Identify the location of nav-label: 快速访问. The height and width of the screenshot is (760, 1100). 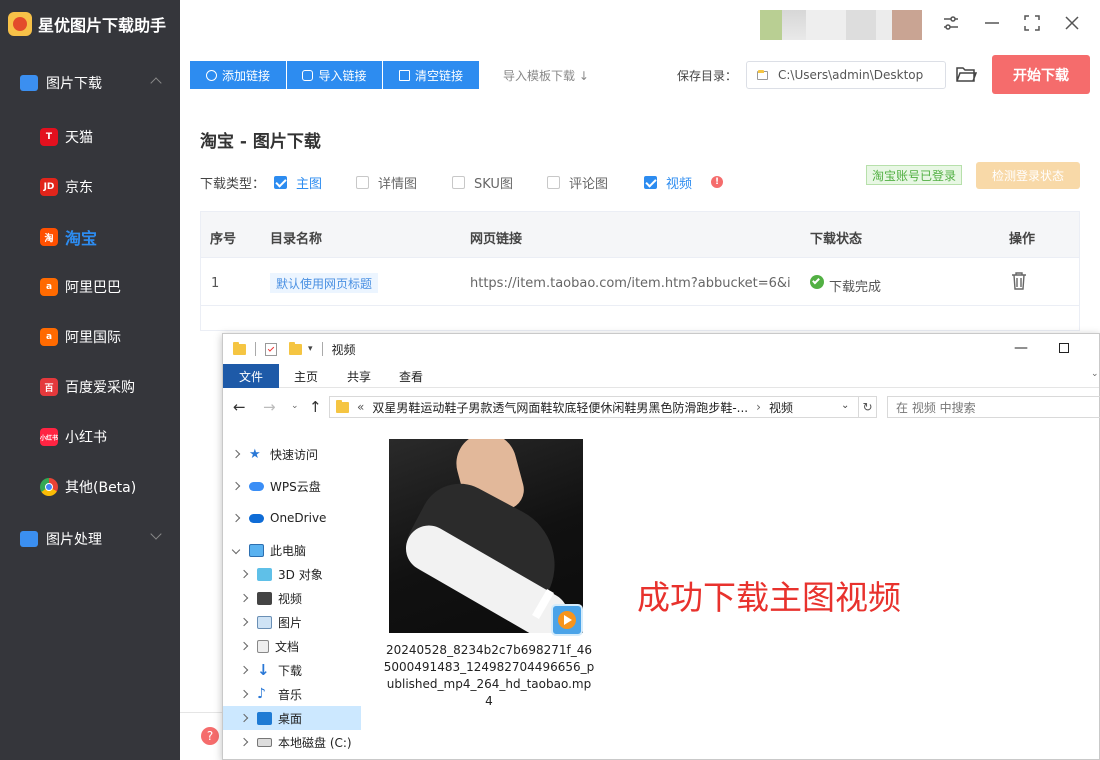
(294, 454).